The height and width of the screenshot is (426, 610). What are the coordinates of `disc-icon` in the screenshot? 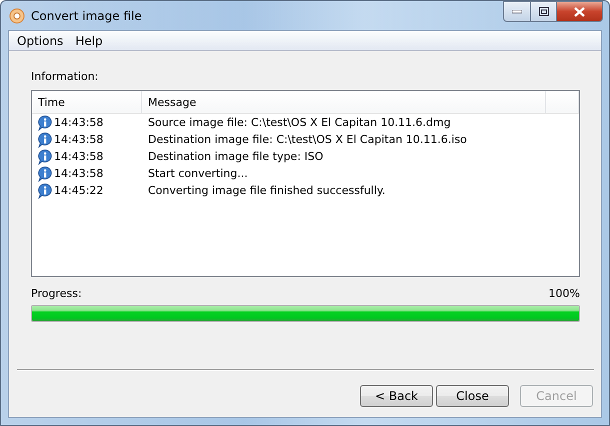 It's located at (17, 16).